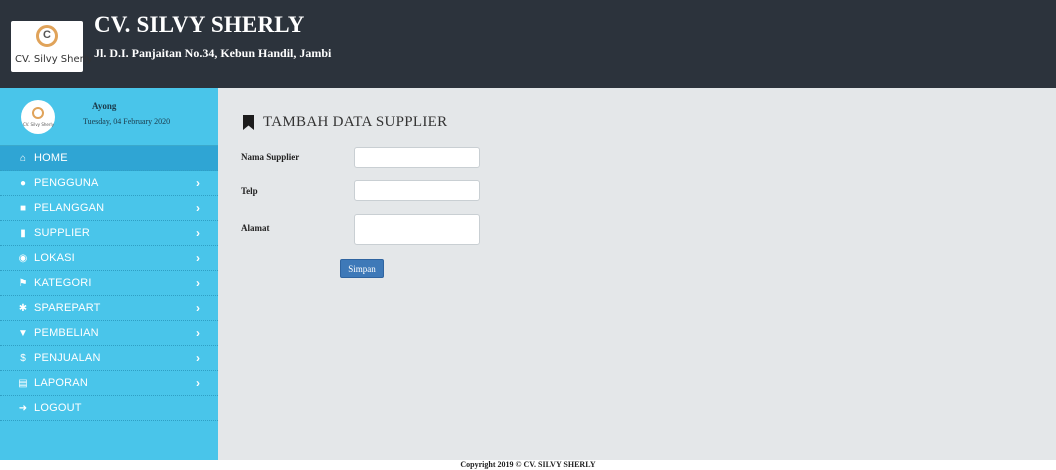 This screenshot has height=470, width=1056. What do you see at coordinates (23, 233) in the screenshot?
I see `bookmark-icon: ▮` at bounding box center [23, 233].